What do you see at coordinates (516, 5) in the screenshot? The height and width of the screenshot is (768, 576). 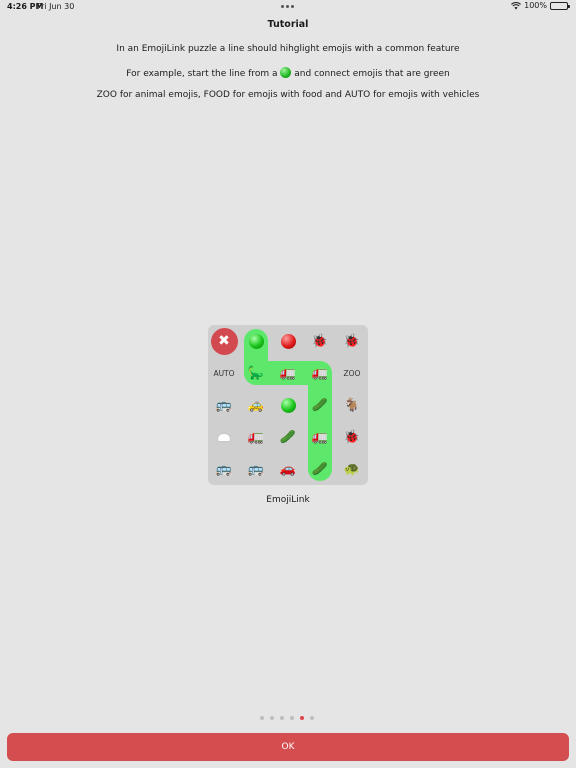 I see `wifi-icon` at bounding box center [516, 5].